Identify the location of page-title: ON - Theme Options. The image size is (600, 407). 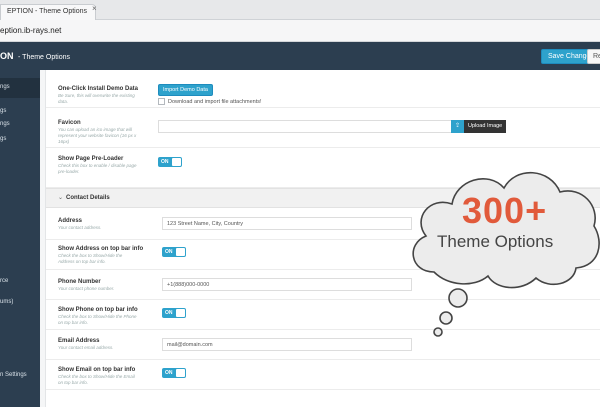
(35, 56).